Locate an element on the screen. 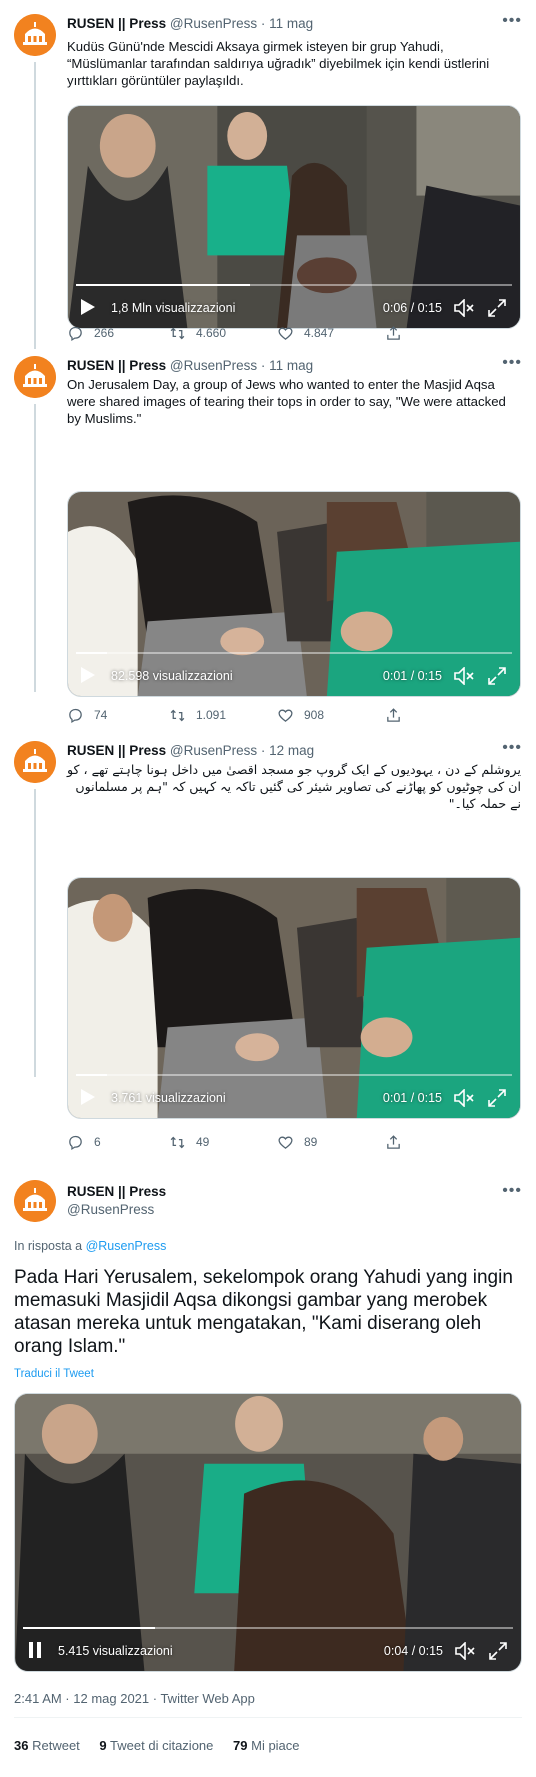 This screenshot has height=1777, width=536. reply-to-link: @RusenPress is located at coordinates (126, 1246).